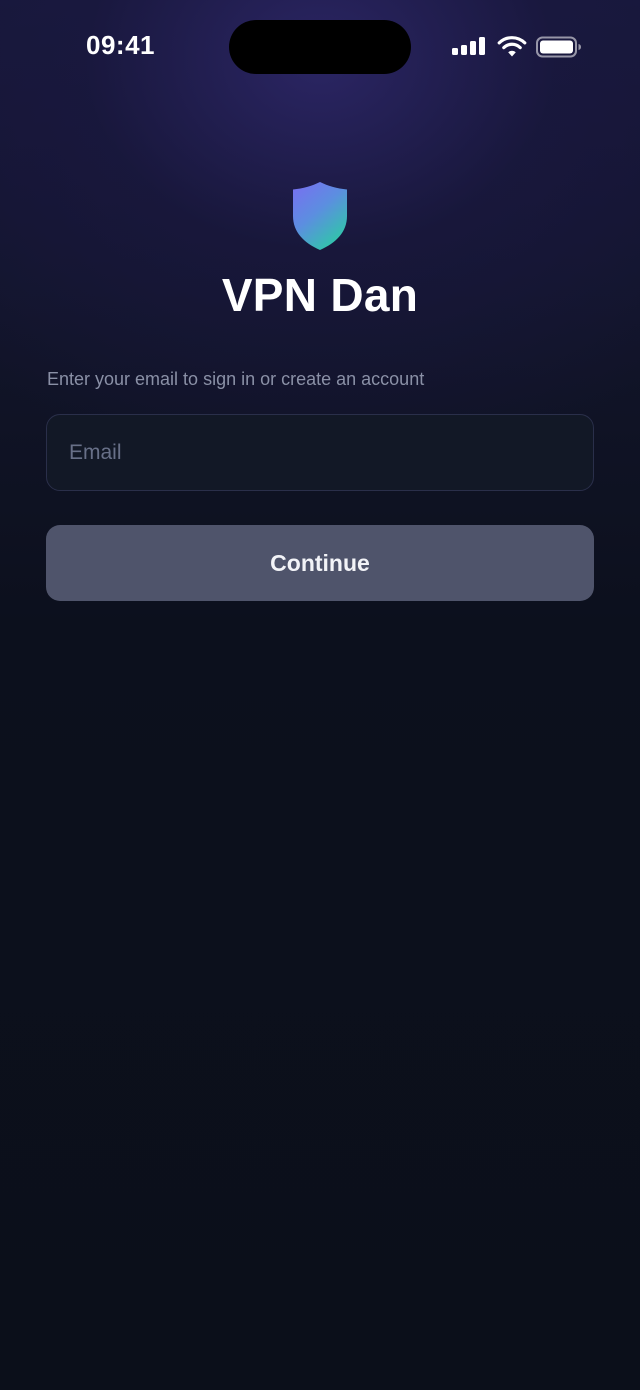  Describe the element at coordinates (470, 47) in the screenshot. I see `cellular-signal-icon` at that location.